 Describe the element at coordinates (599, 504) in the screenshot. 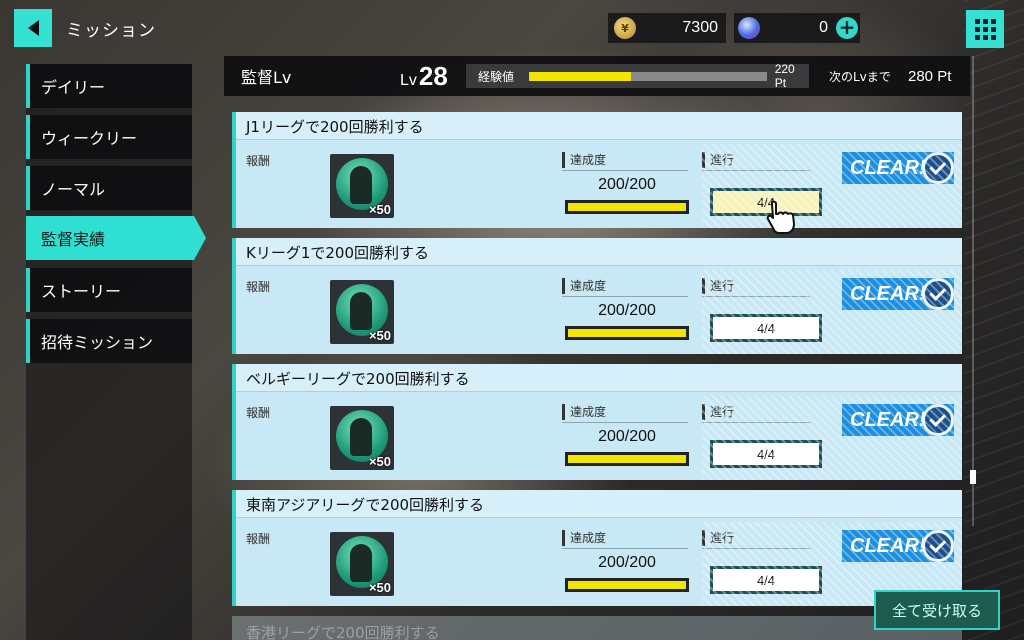

I see `mission-title-row: 東南アジアリーグで200回勝利する` at that location.